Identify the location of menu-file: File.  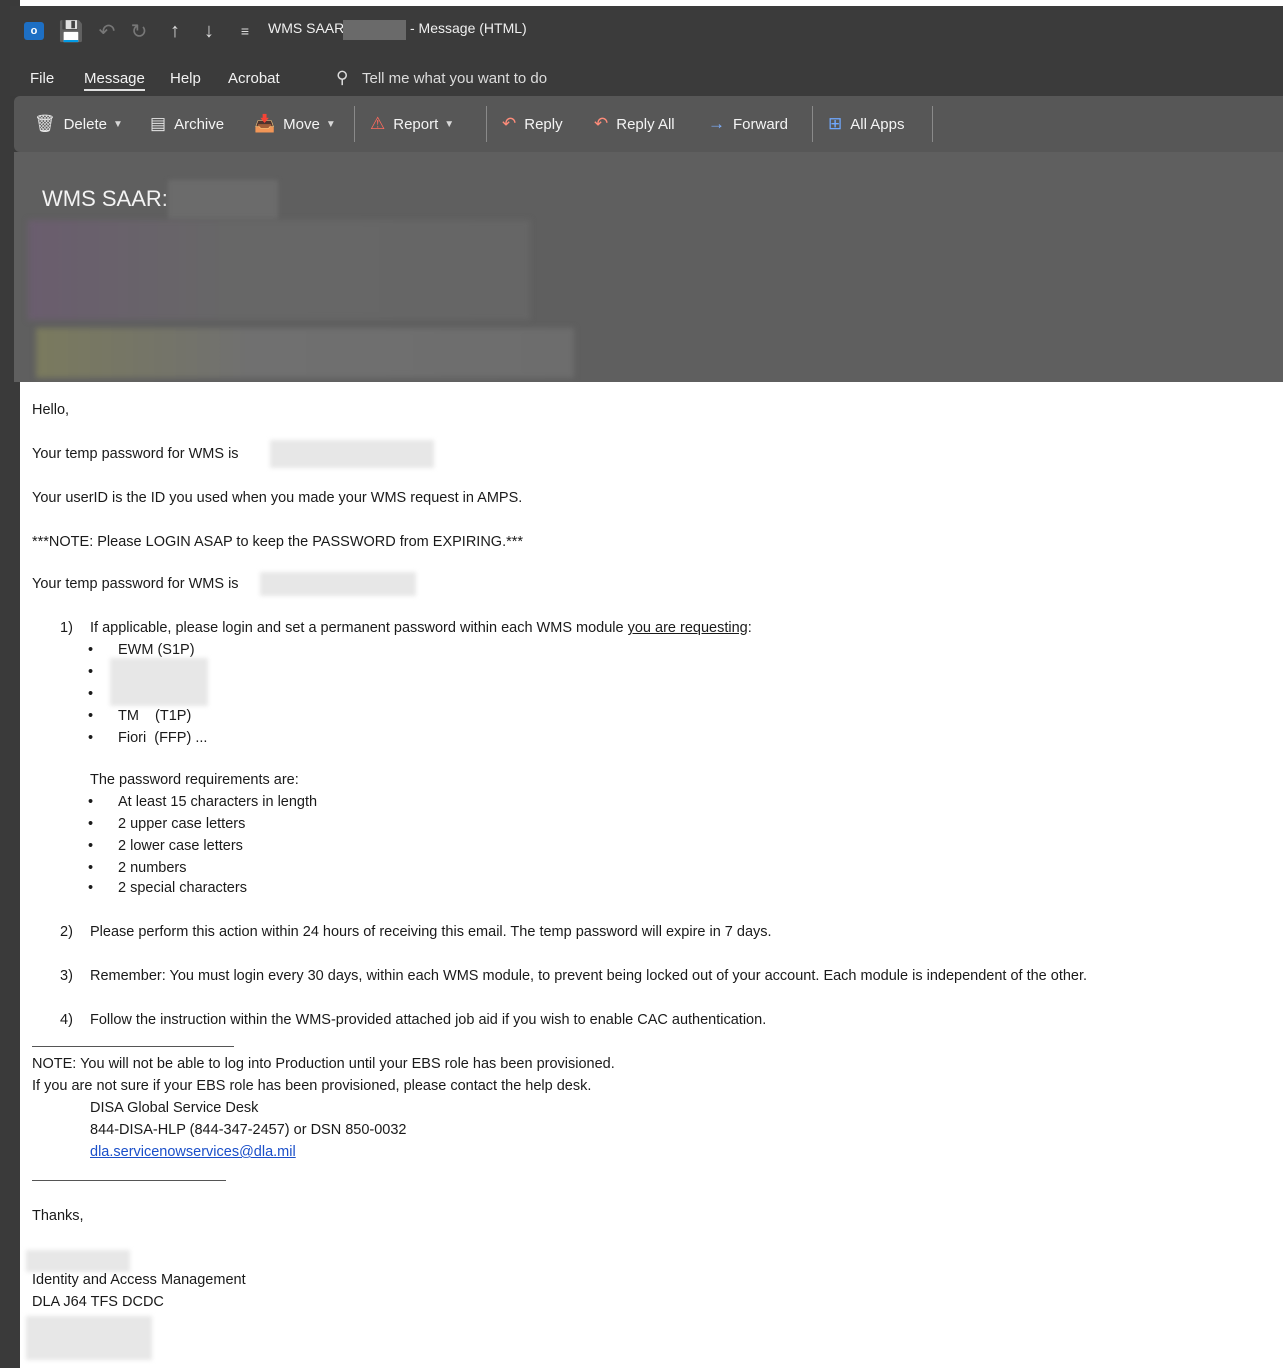
(42, 78).